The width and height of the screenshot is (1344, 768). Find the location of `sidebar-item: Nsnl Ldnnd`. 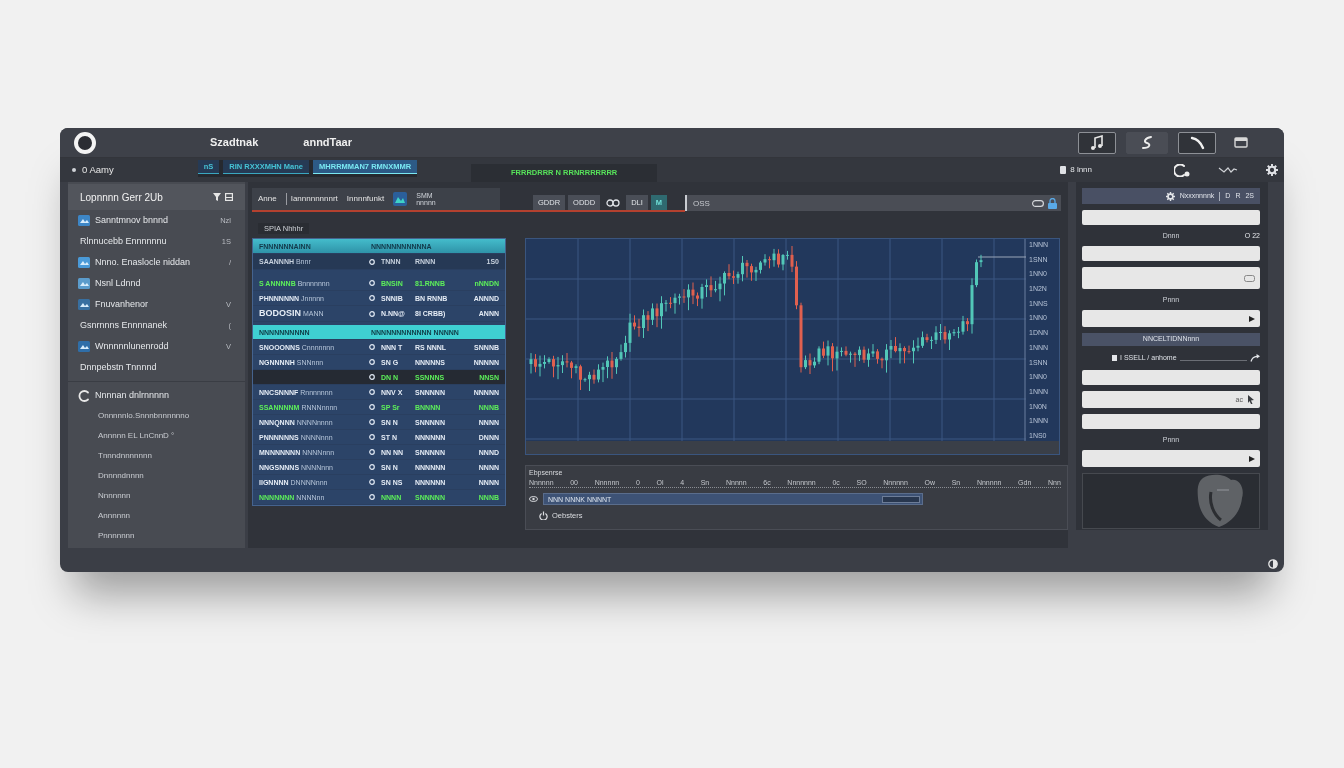

sidebar-item: Nsnl Ldnnd is located at coordinates (156, 283).